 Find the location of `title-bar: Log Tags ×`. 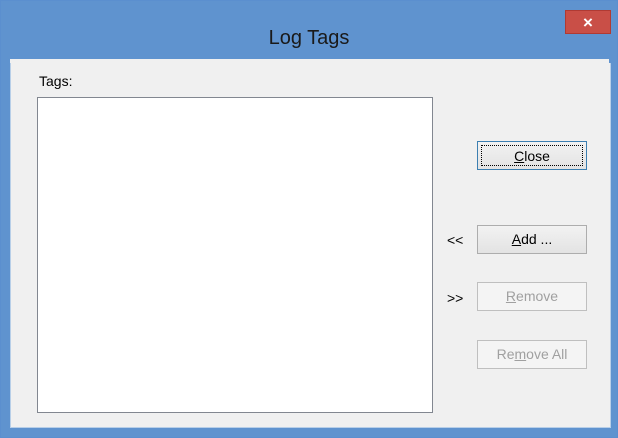

title-bar: Log Tags × is located at coordinates (309, 30).